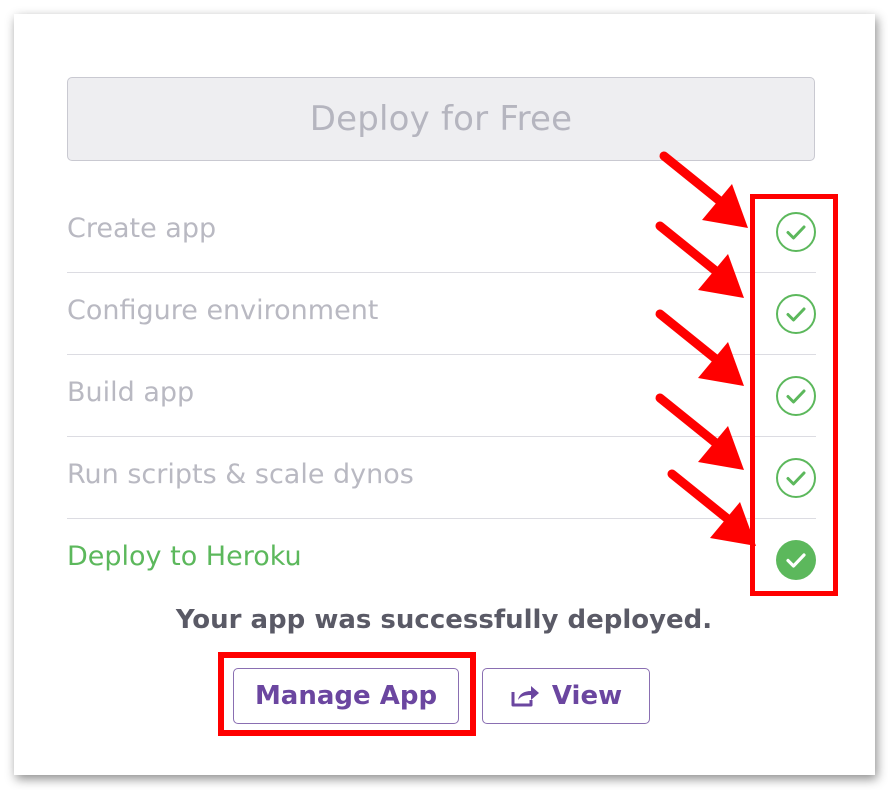 This screenshot has height=790, width=888. Describe the element at coordinates (444, 620) in the screenshot. I see `deploy-success-message: Your app was successfully deployed.` at that location.